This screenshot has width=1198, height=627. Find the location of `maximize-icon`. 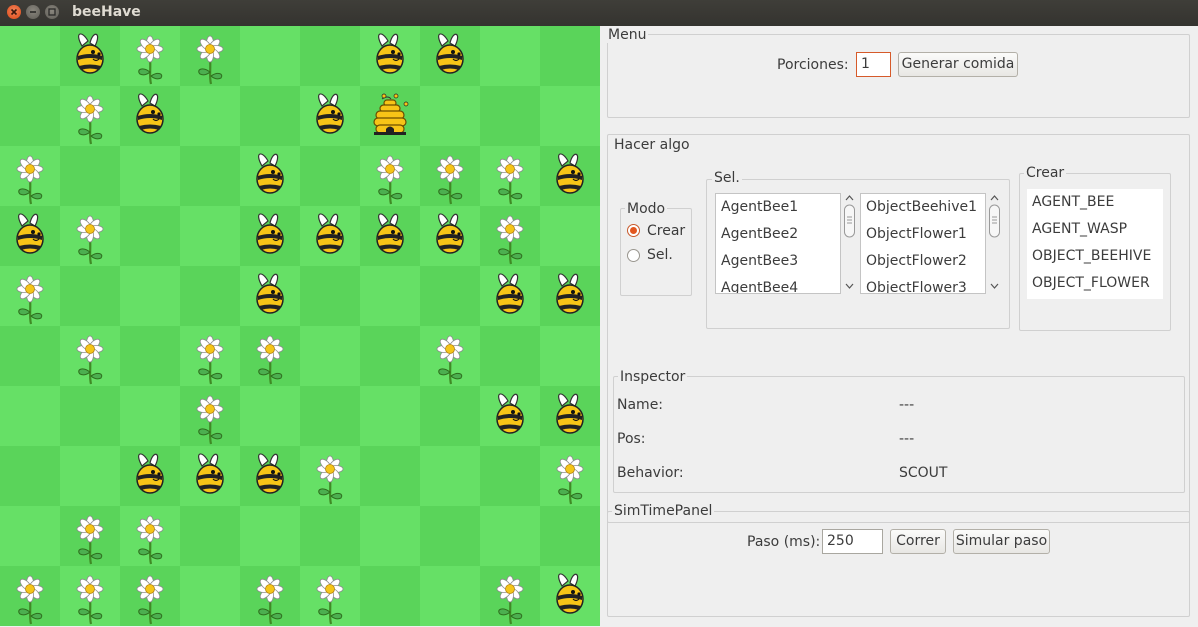

maximize-icon is located at coordinates (52, 12).